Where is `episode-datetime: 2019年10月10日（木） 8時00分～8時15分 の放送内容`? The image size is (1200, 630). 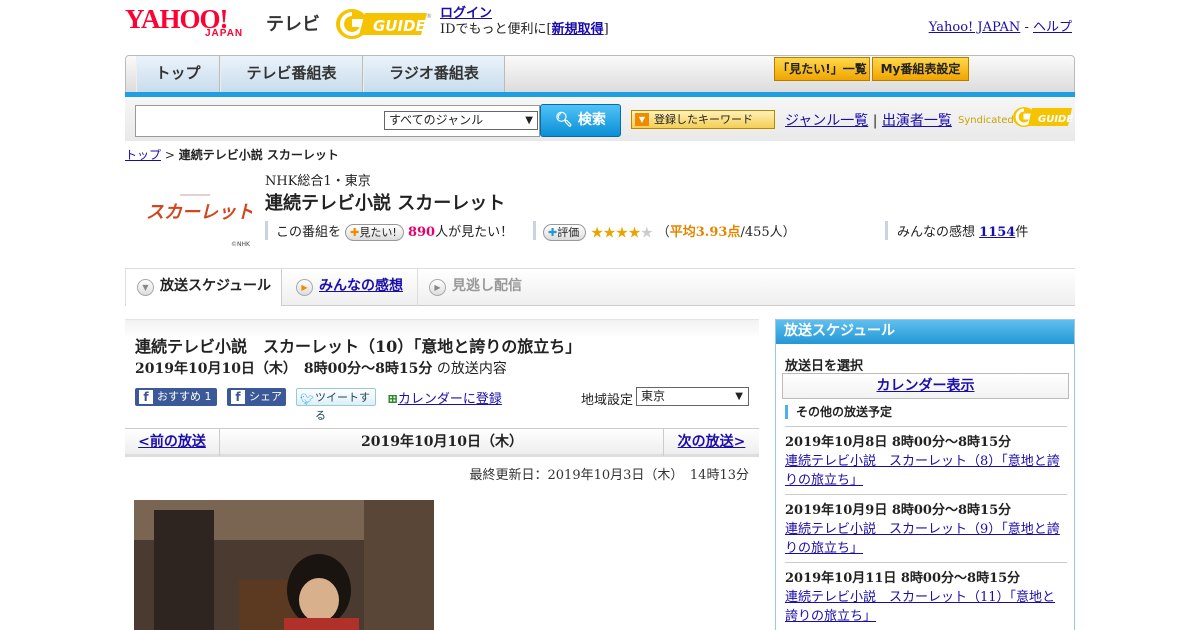 episode-datetime: 2019年10月10日（木） 8時00分～8時15分 の放送内容 is located at coordinates (321, 368).